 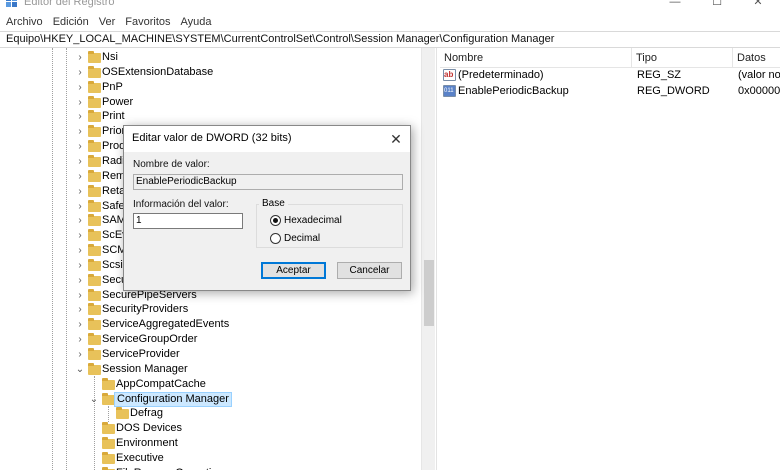 I want to click on value-data: 0x00000001 (1), so click(x=759, y=91).